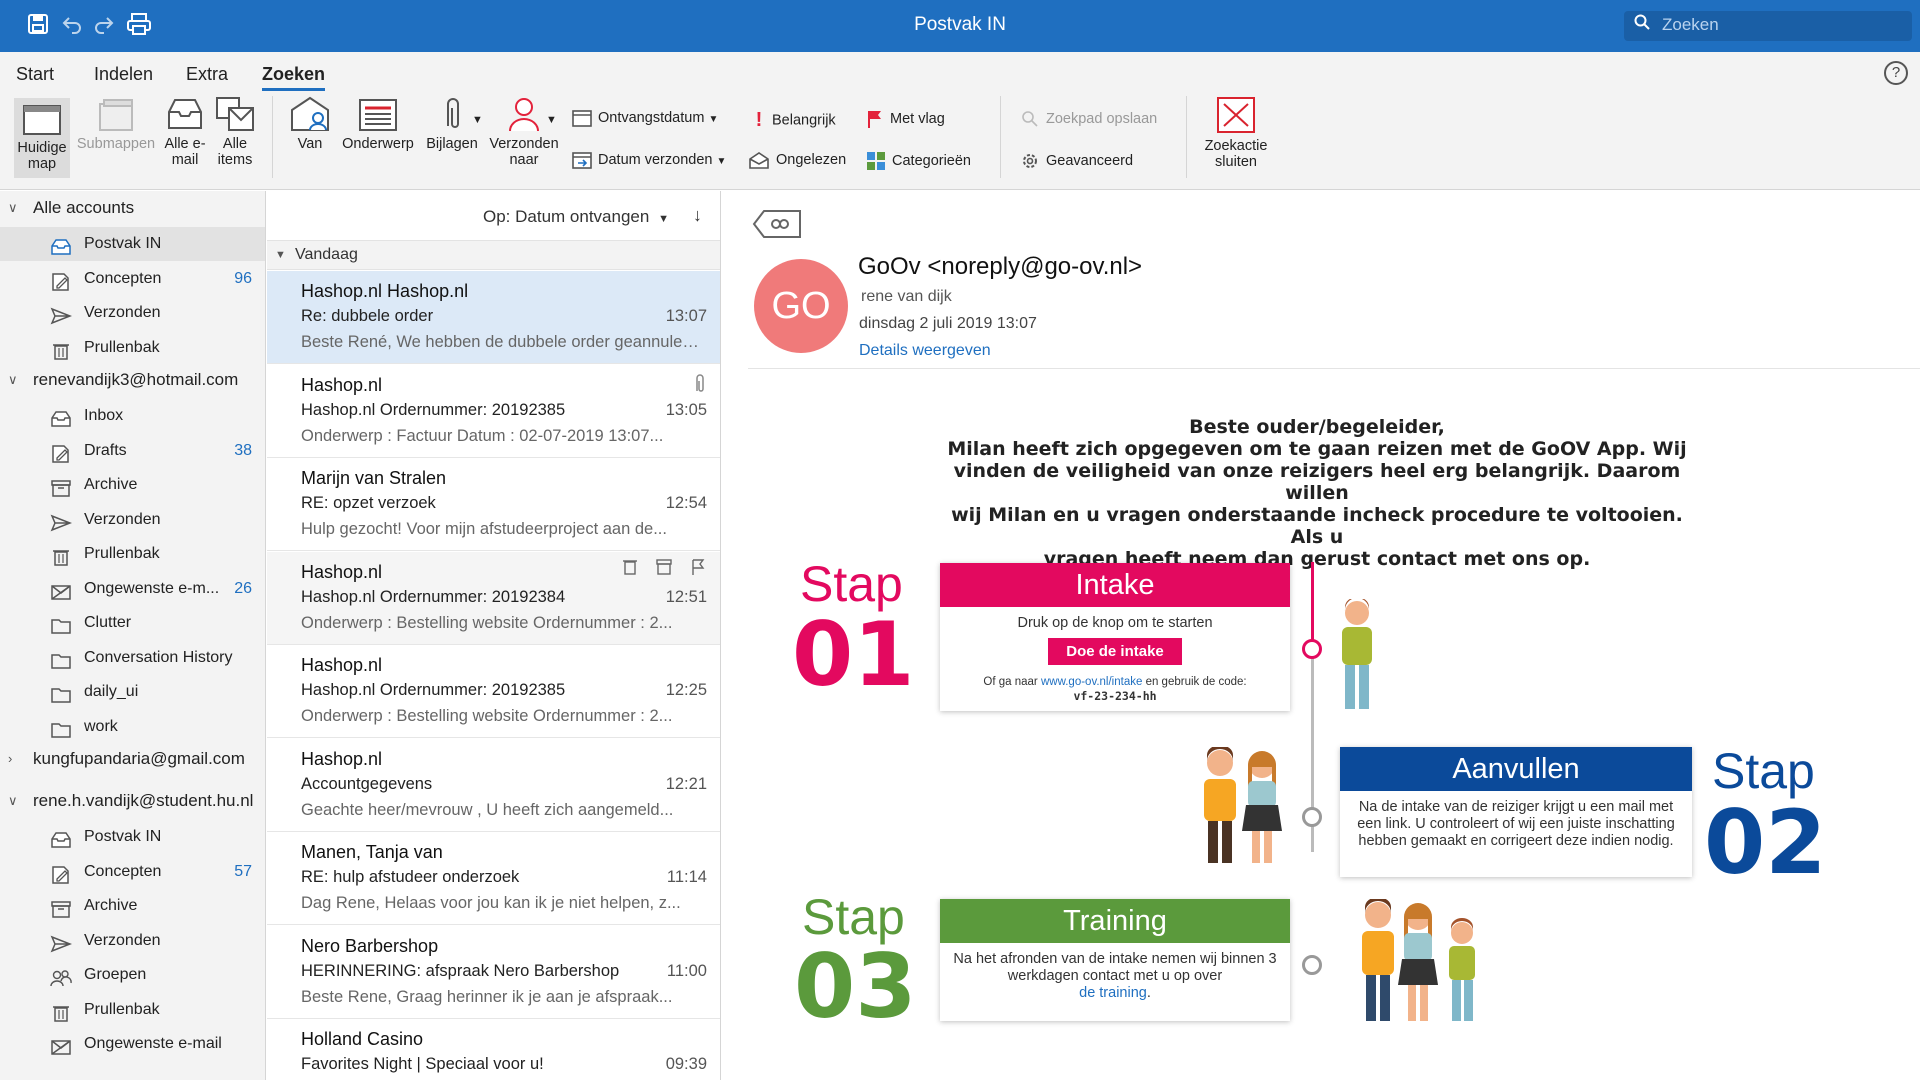  What do you see at coordinates (61, 280) in the screenshot?
I see `drafts-icon` at bounding box center [61, 280].